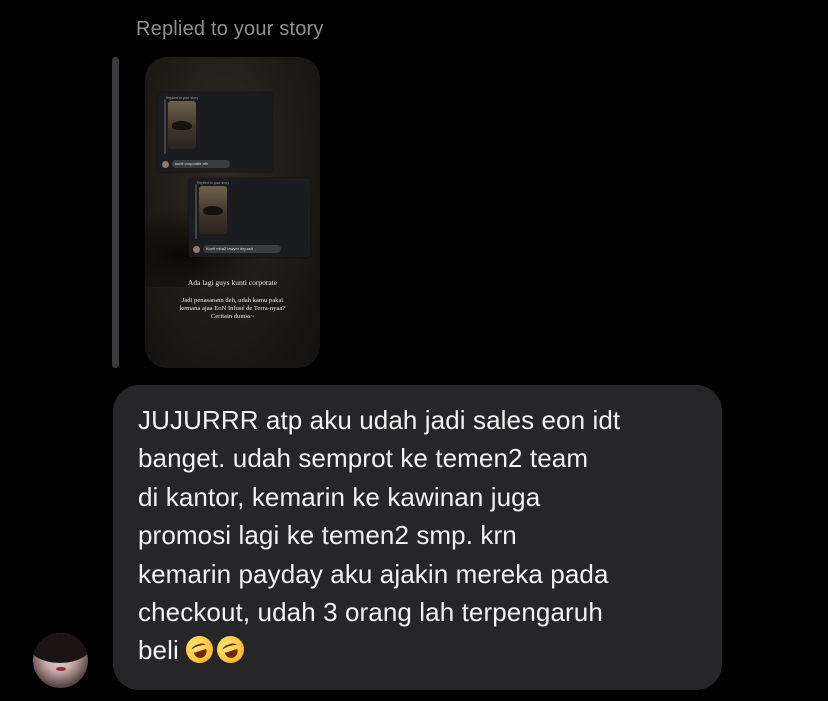  What do you see at coordinates (232, 282) in the screenshot?
I see `story-caption-title: Ada lagi guys kunti corporate` at bounding box center [232, 282].